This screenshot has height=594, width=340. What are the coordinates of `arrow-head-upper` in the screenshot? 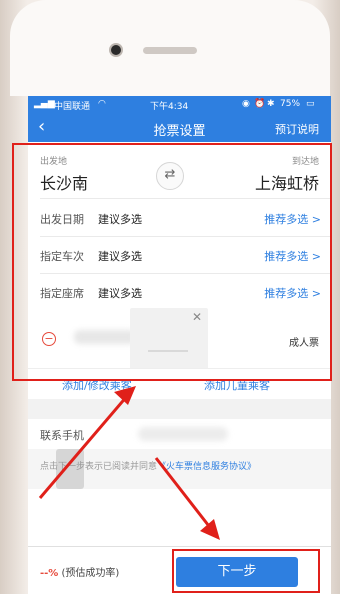 It's located at (125, 395).